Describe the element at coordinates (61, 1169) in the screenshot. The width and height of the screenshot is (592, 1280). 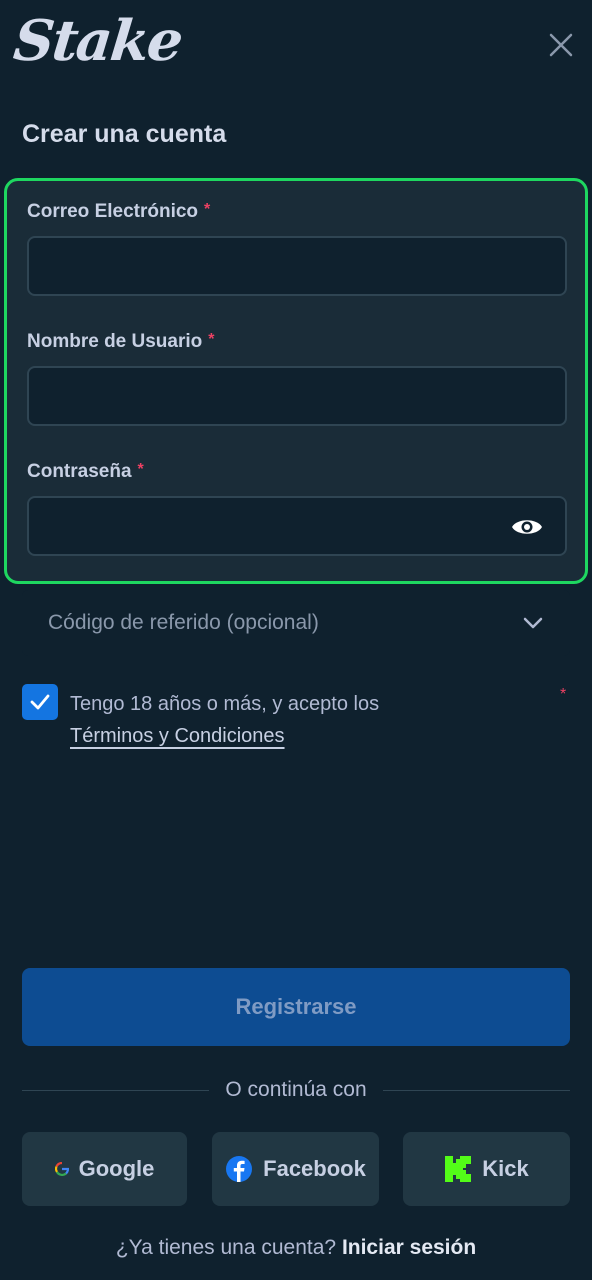
I see `google-icon` at that location.